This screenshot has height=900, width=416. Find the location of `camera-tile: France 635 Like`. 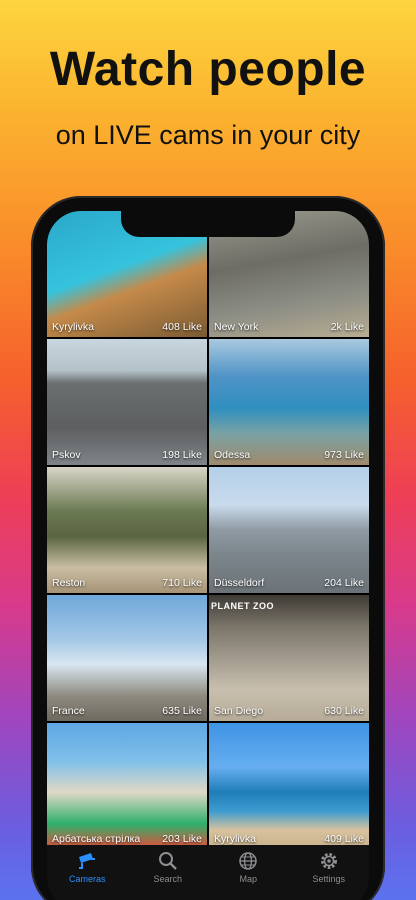

camera-tile: France 635 Like is located at coordinates (127, 658).